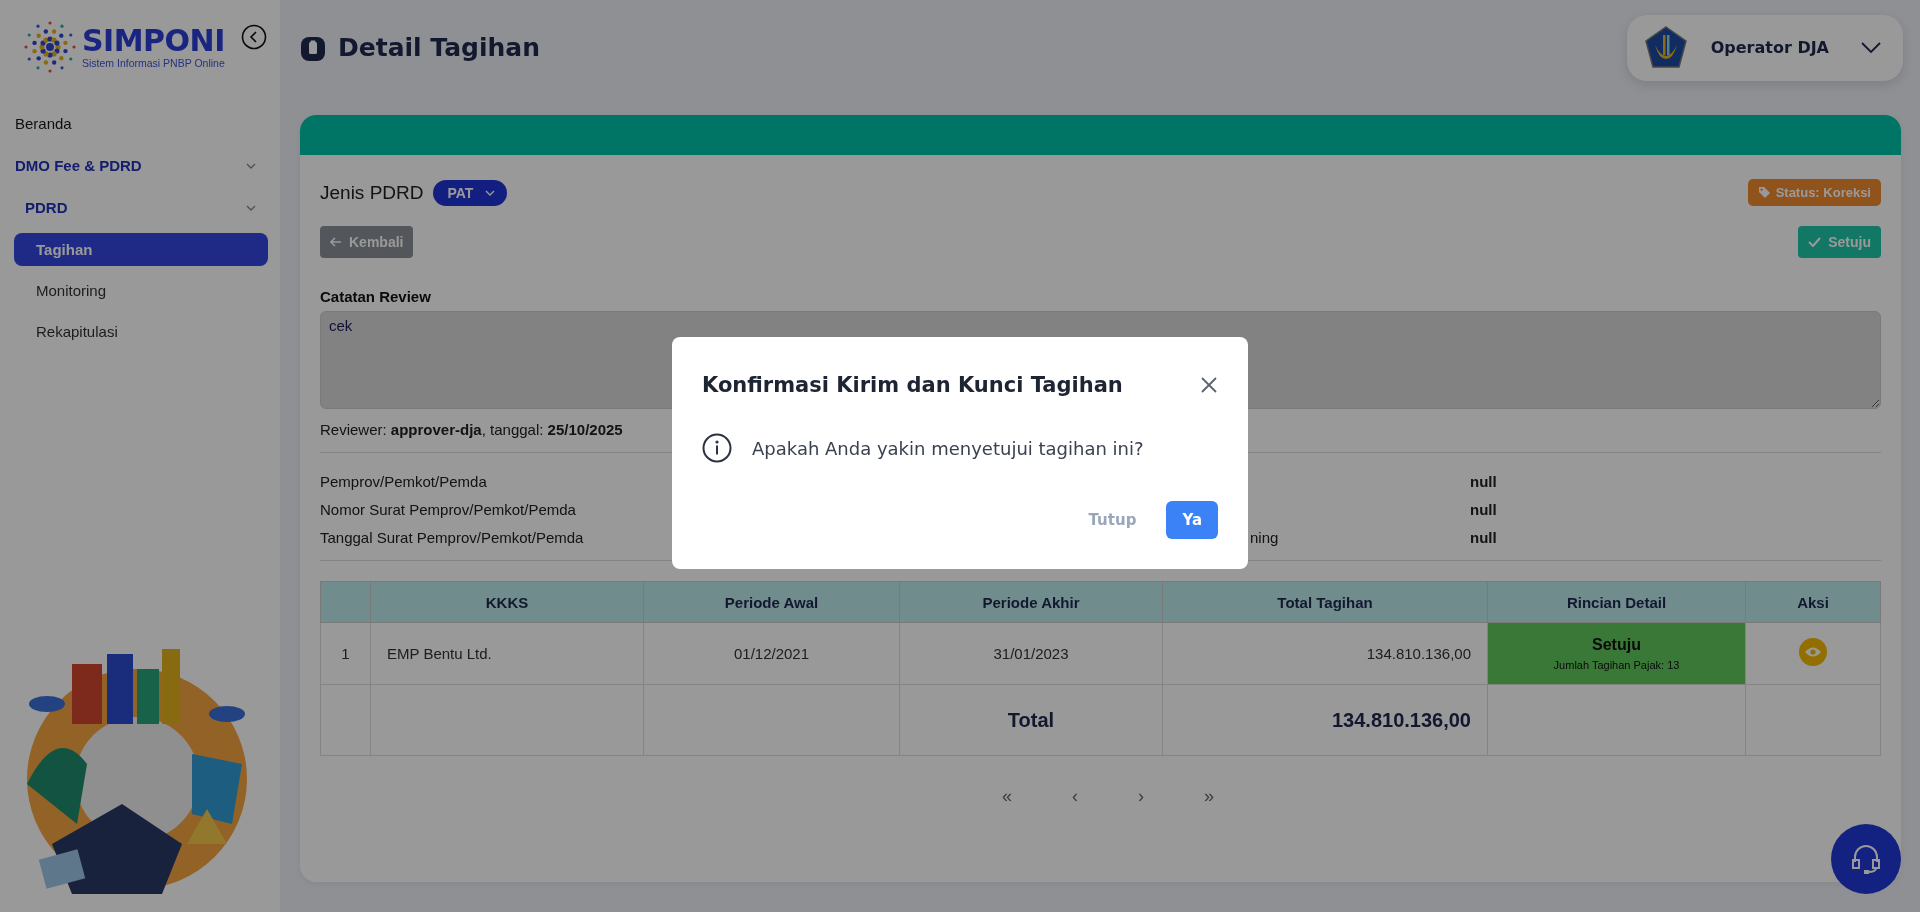  Describe the element at coordinates (1325, 720) in the screenshot. I see `total-value: 134.810.136,00` at that location.